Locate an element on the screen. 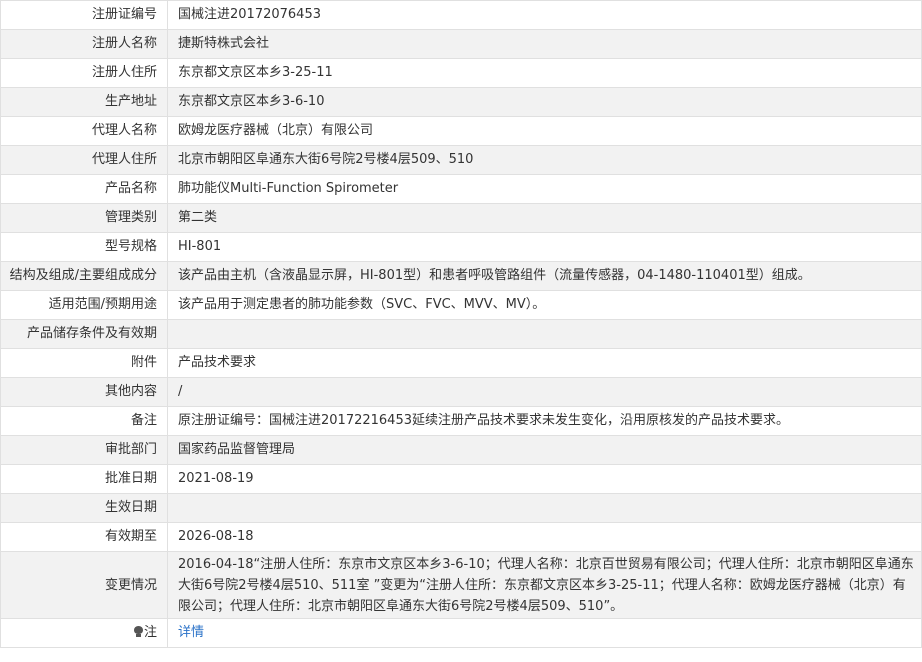  row-product-name: 产品名称 肺功能仪Multi-Function Spirometer is located at coordinates (461, 189).